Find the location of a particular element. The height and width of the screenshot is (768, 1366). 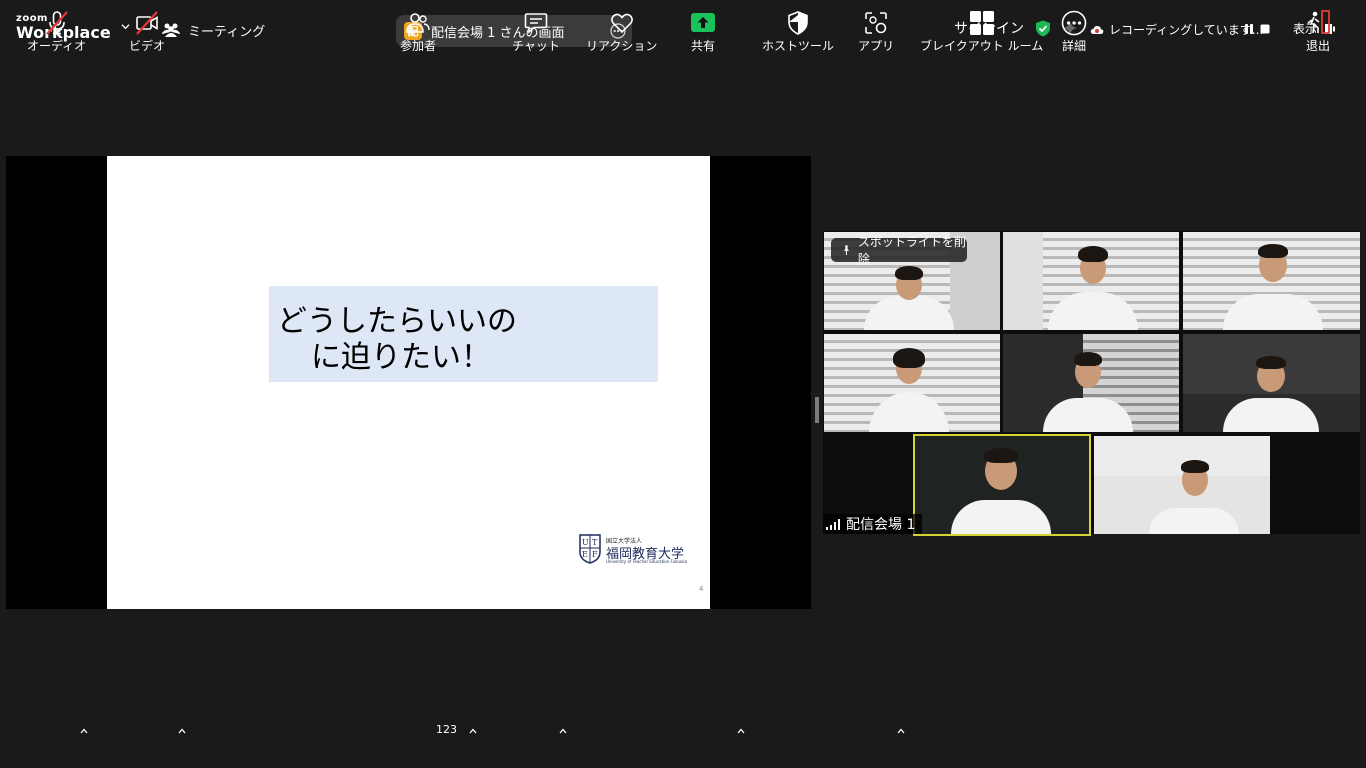

share-label: 共有 is located at coordinates (702, 46).